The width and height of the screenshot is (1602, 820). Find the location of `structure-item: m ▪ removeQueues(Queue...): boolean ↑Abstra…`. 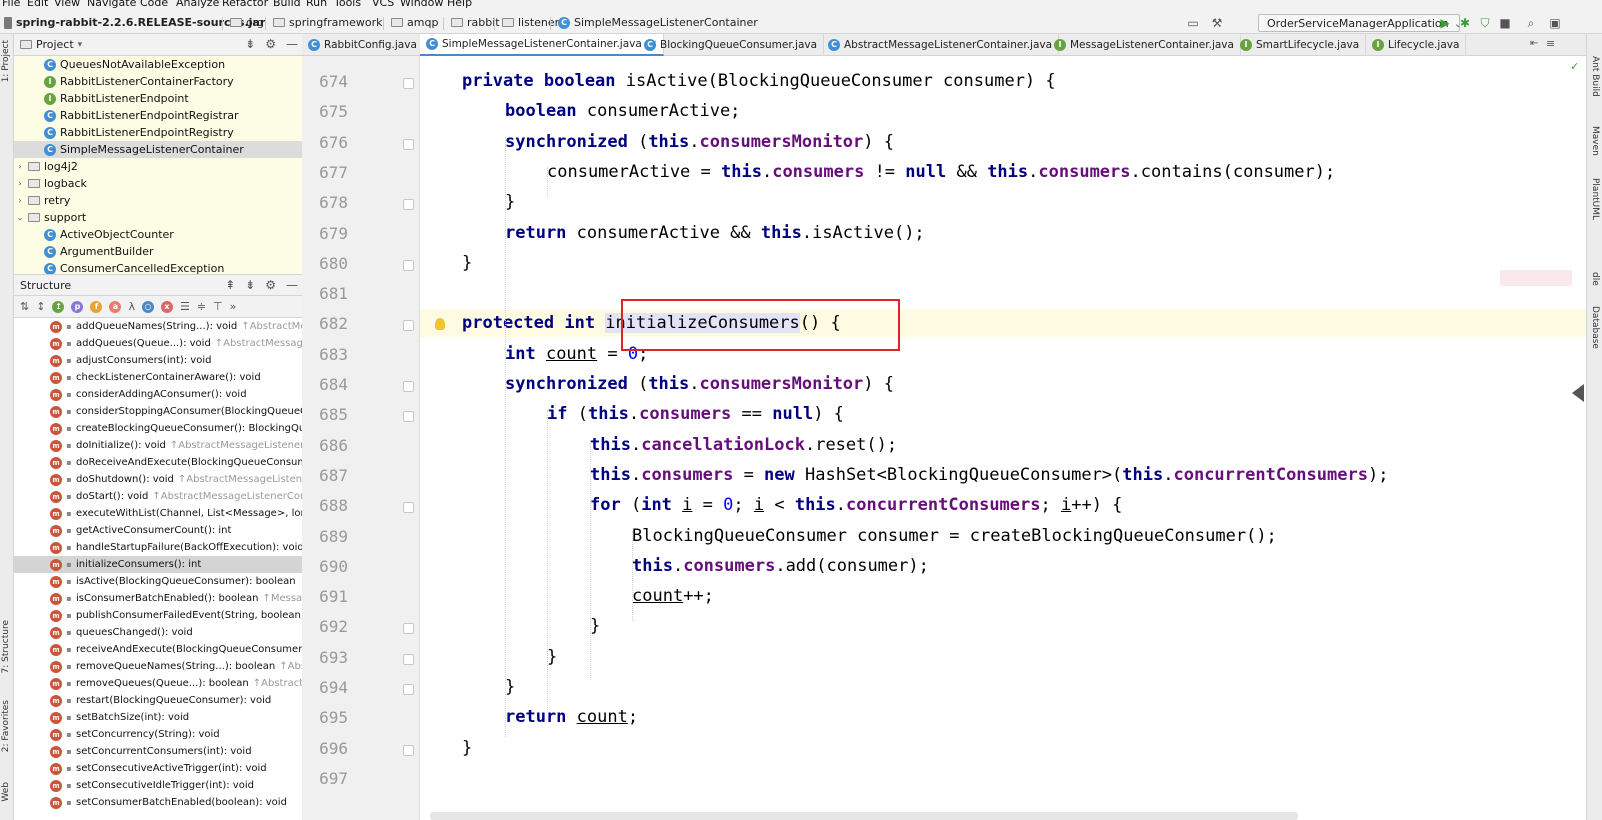

structure-item: m ▪ removeQueues(Queue...): boolean ↑Abstra… is located at coordinates (158, 683).